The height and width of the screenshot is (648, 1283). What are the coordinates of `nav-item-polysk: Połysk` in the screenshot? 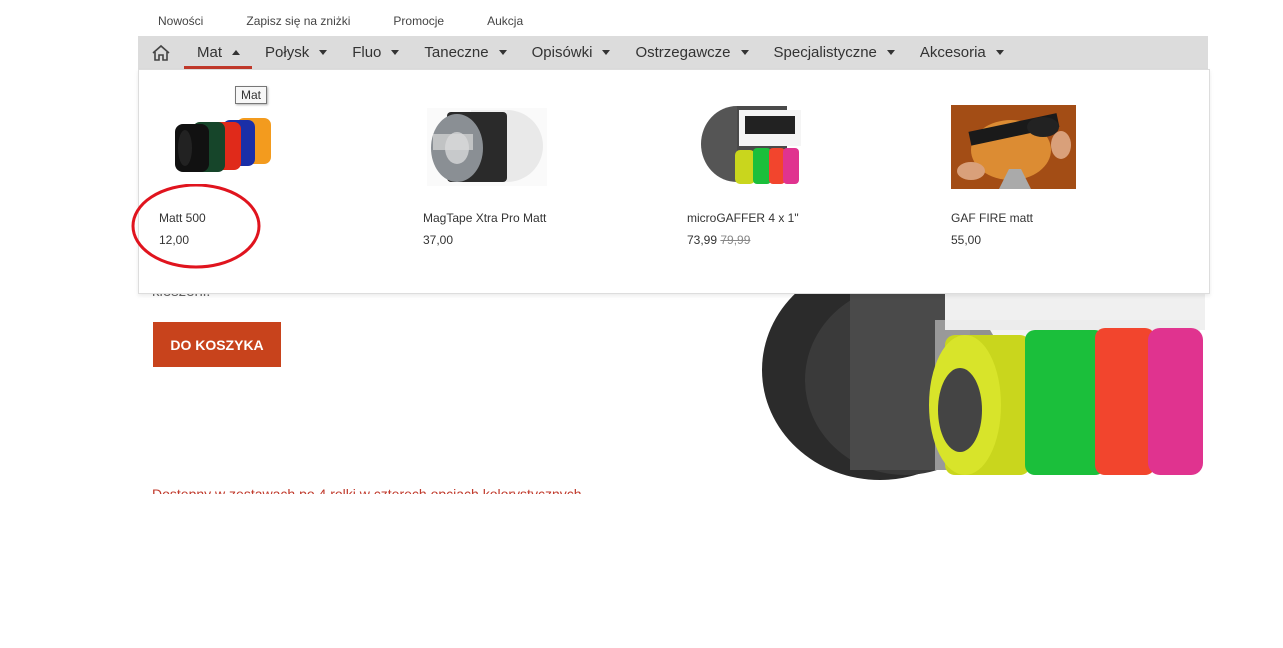 It's located at (295, 52).